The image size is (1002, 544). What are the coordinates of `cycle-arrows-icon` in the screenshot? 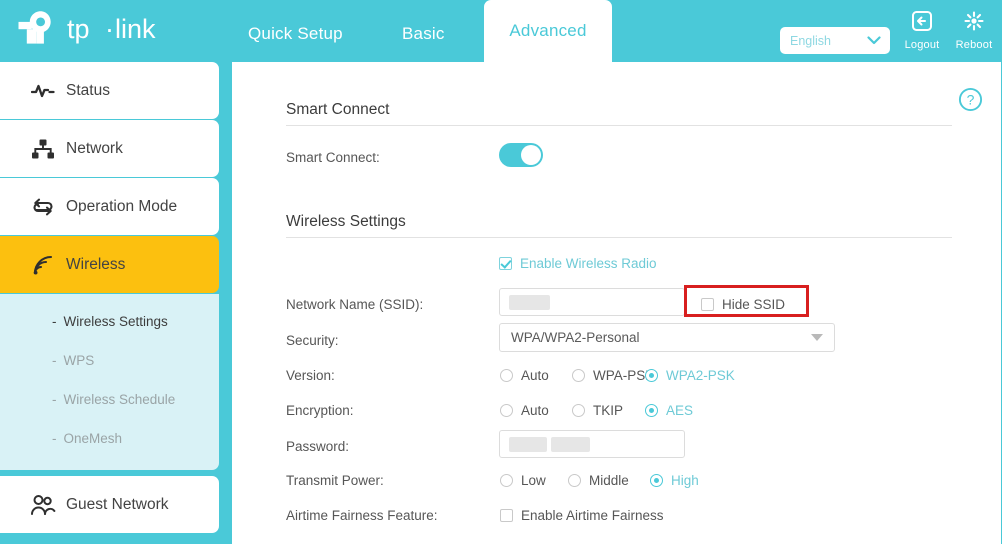 It's located at (43, 207).